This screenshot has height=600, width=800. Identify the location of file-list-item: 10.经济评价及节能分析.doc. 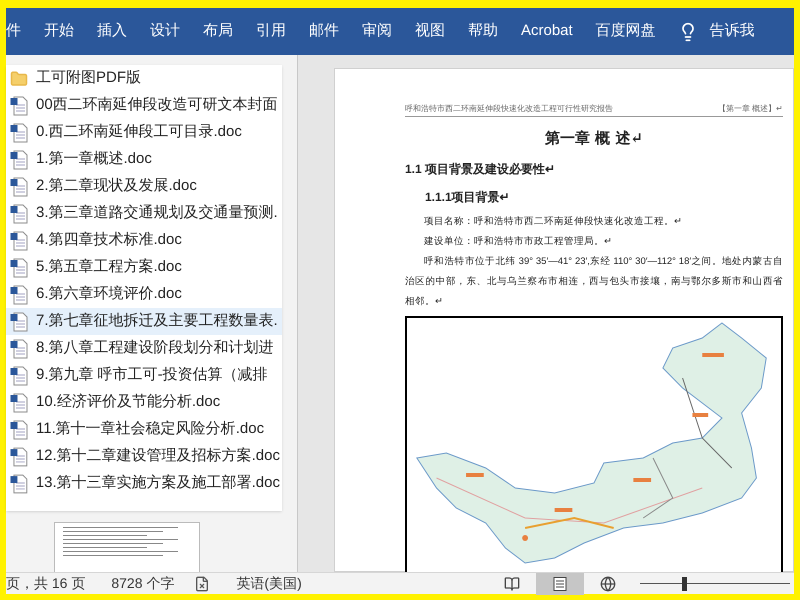
(144, 402).